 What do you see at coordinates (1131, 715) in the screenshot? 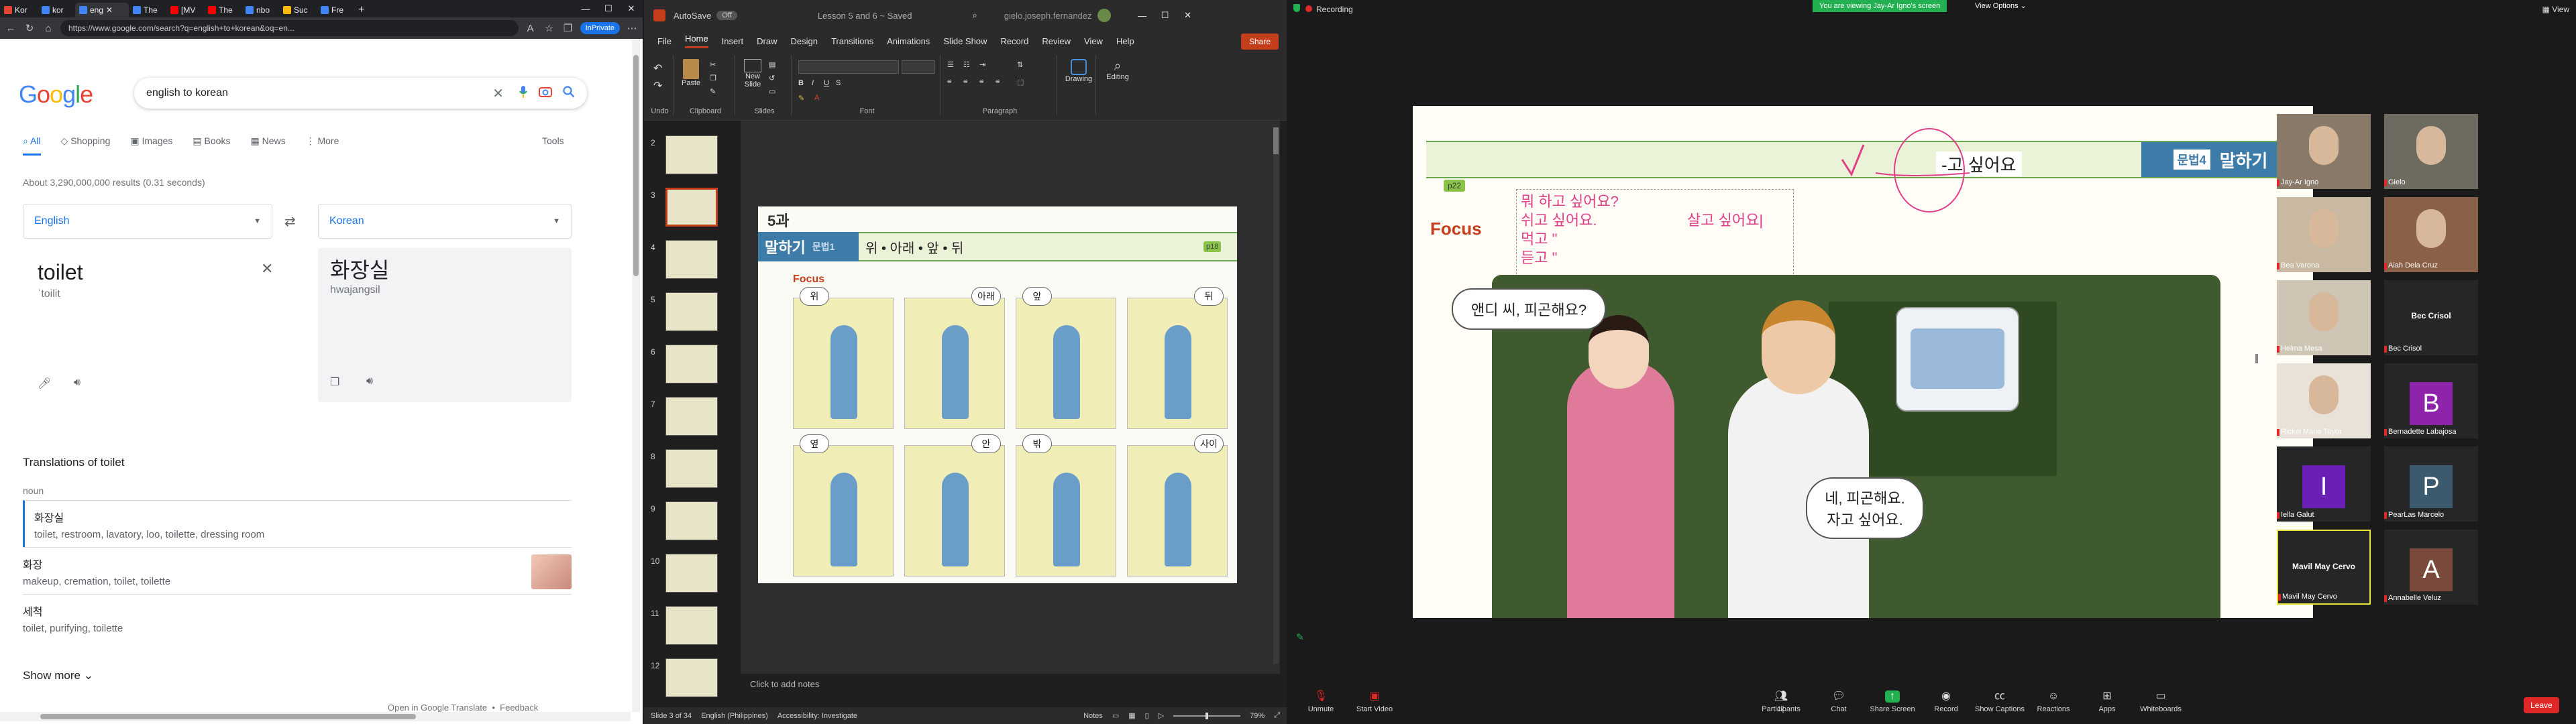
I see `slide-sorter-icon: ▦` at bounding box center [1131, 715].